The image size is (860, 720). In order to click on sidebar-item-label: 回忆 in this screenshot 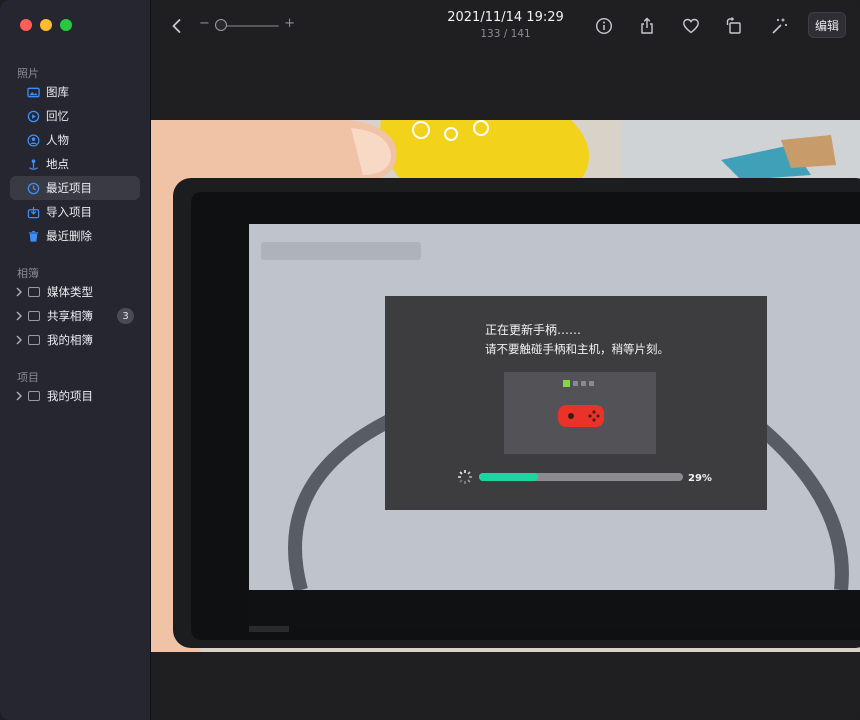, I will do `click(57, 116)`.